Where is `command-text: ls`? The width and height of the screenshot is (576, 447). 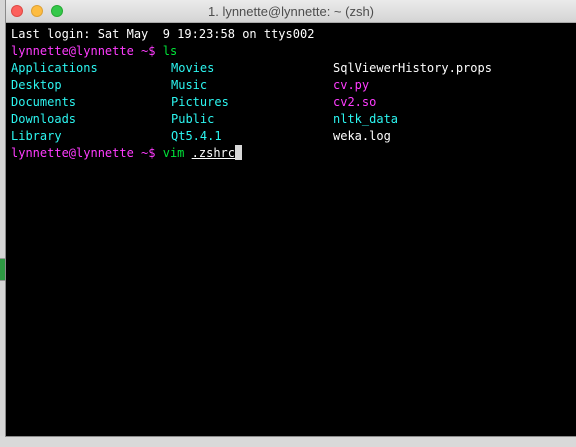 command-text: ls is located at coordinates (170, 51).